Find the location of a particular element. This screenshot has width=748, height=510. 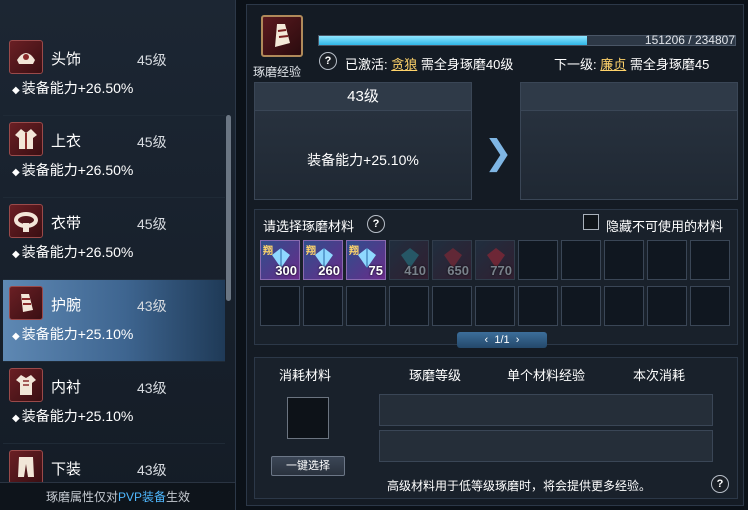

equip-name: 护腕 is located at coordinates (66, 305).